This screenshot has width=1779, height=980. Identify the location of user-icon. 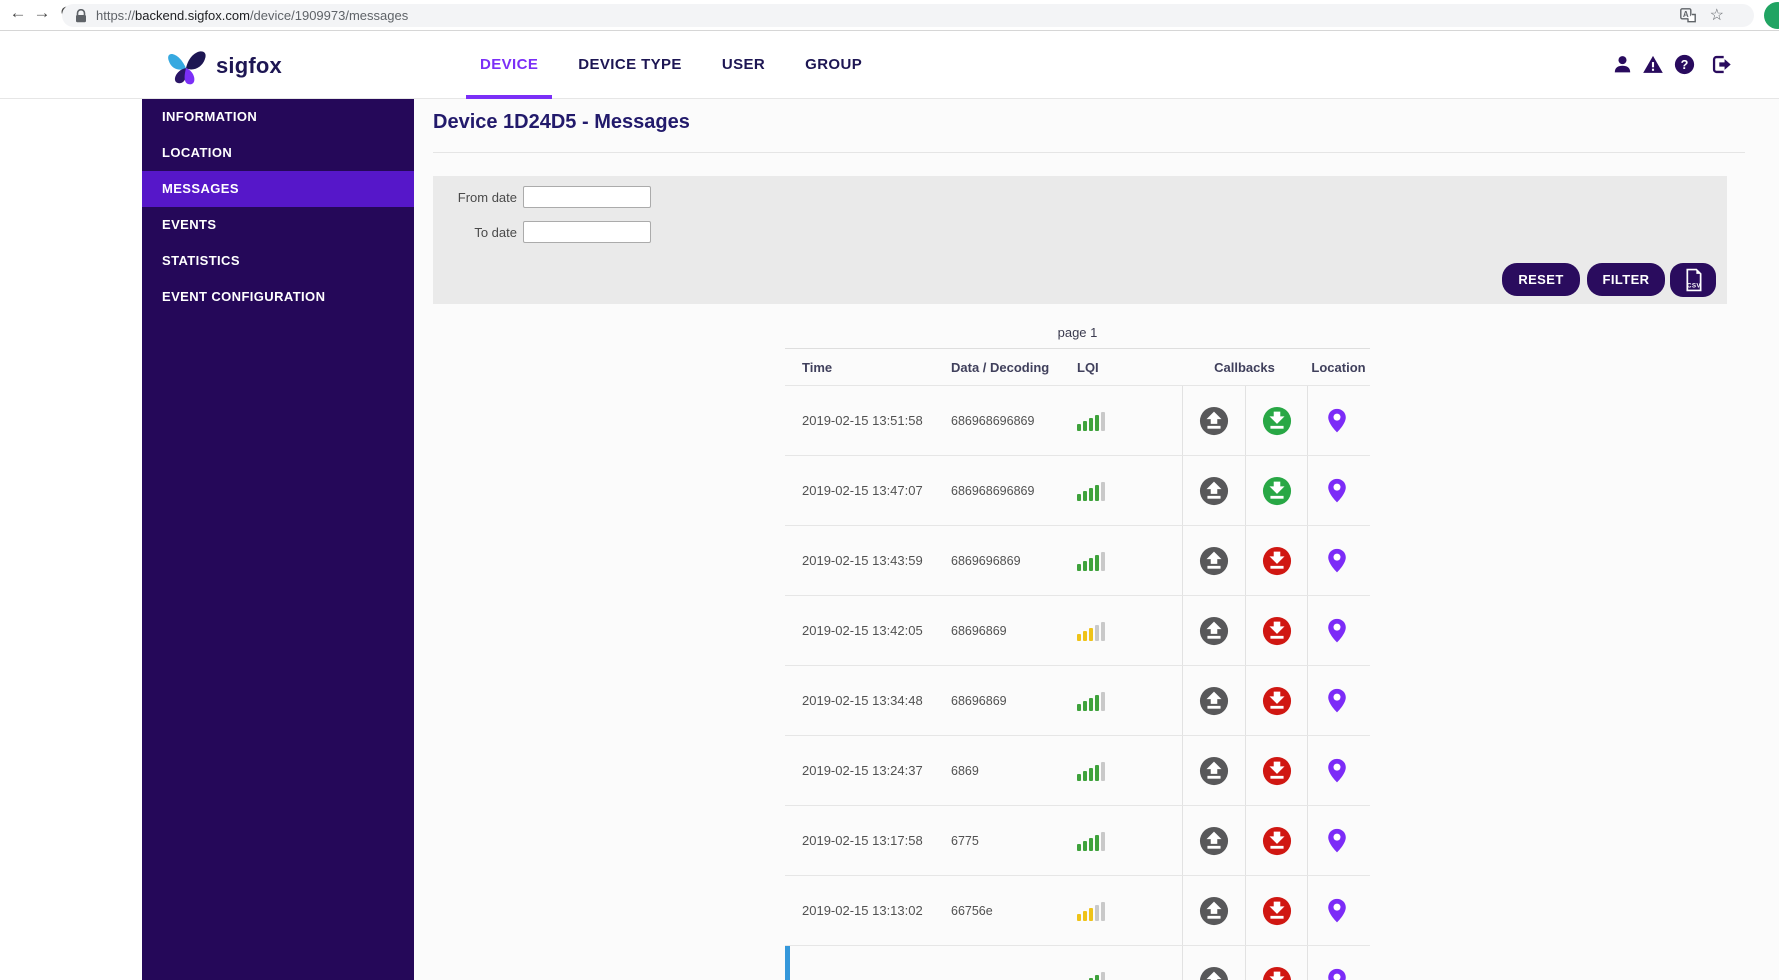
(1622, 65).